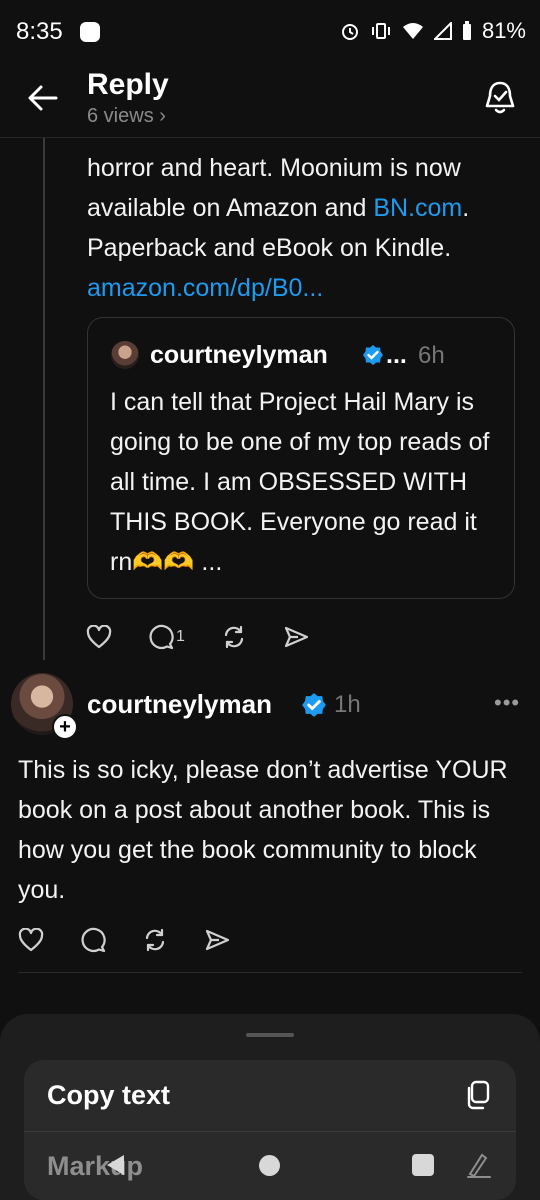  What do you see at coordinates (44, 399) in the screenshot?
I see `thread-line` at bounding box center [44, 399].